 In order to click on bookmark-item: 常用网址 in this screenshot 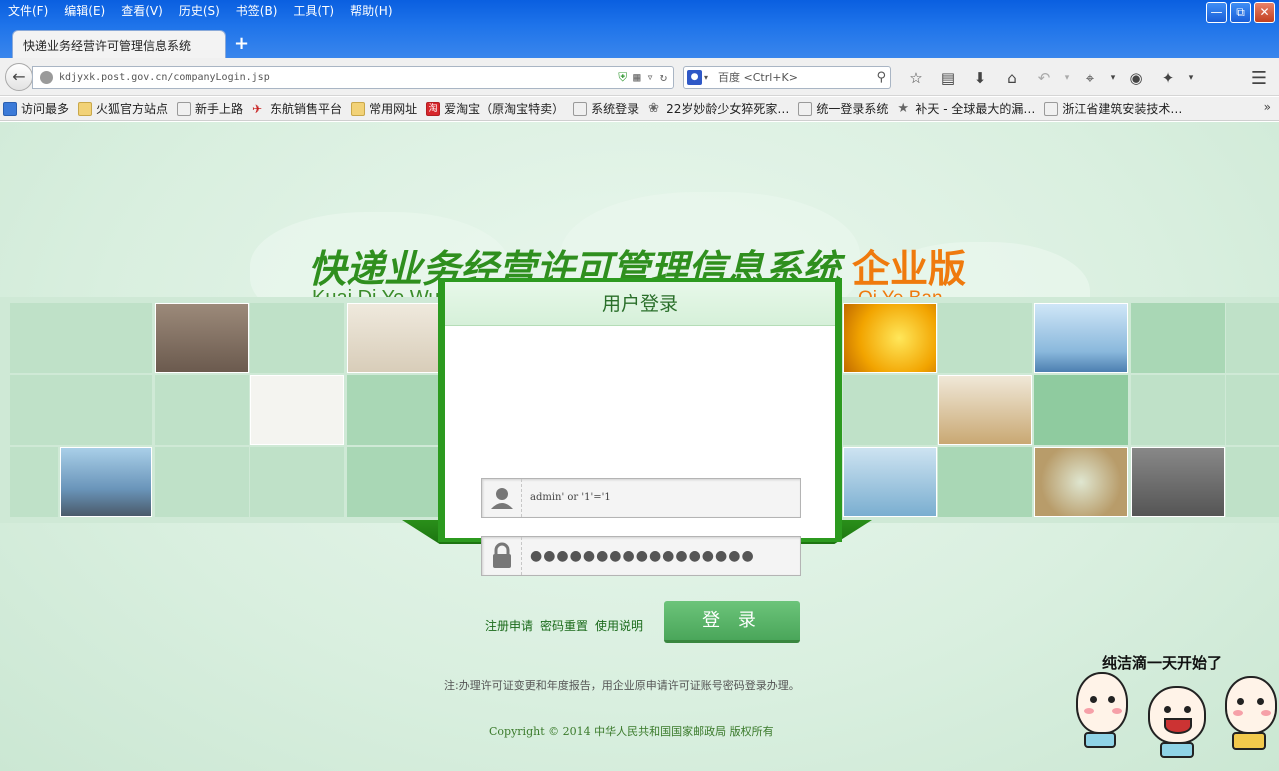, I will do `click(384, 108)`.